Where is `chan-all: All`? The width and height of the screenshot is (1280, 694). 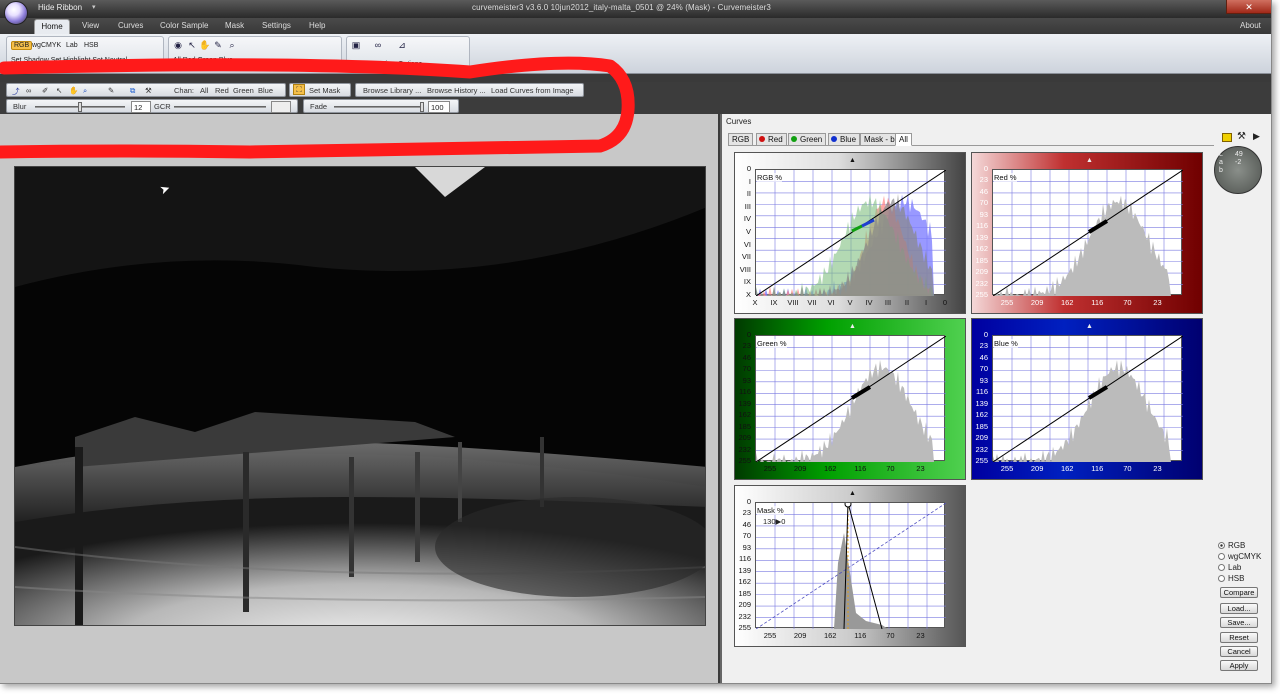 chan-all: All is located at coordinates (204, 90).